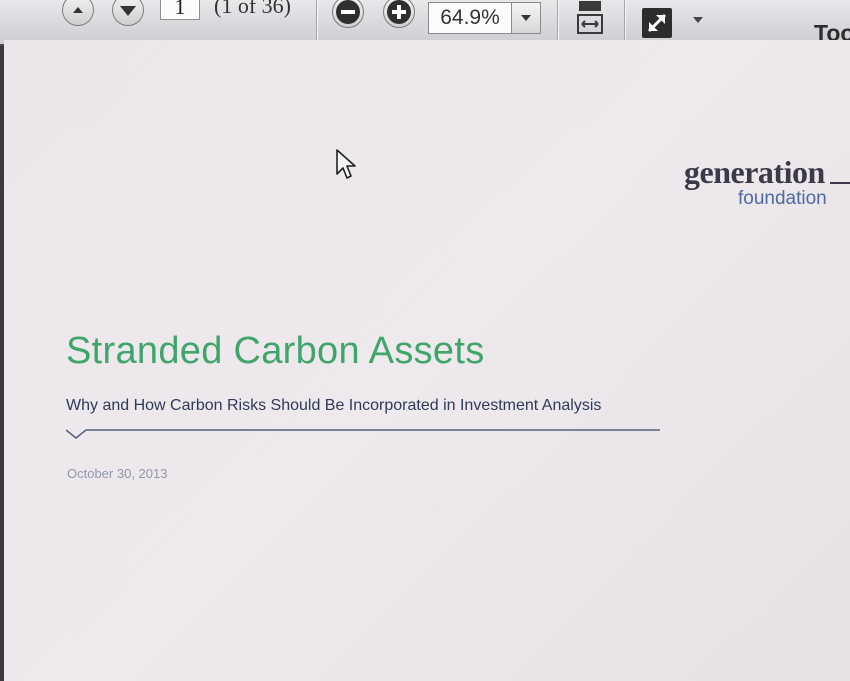 This screenshot has width=850, height=681. What do you see at coordinates (78, 10) in the screenshot?
I see `page-up-icon` at bounding box center [78, 10].